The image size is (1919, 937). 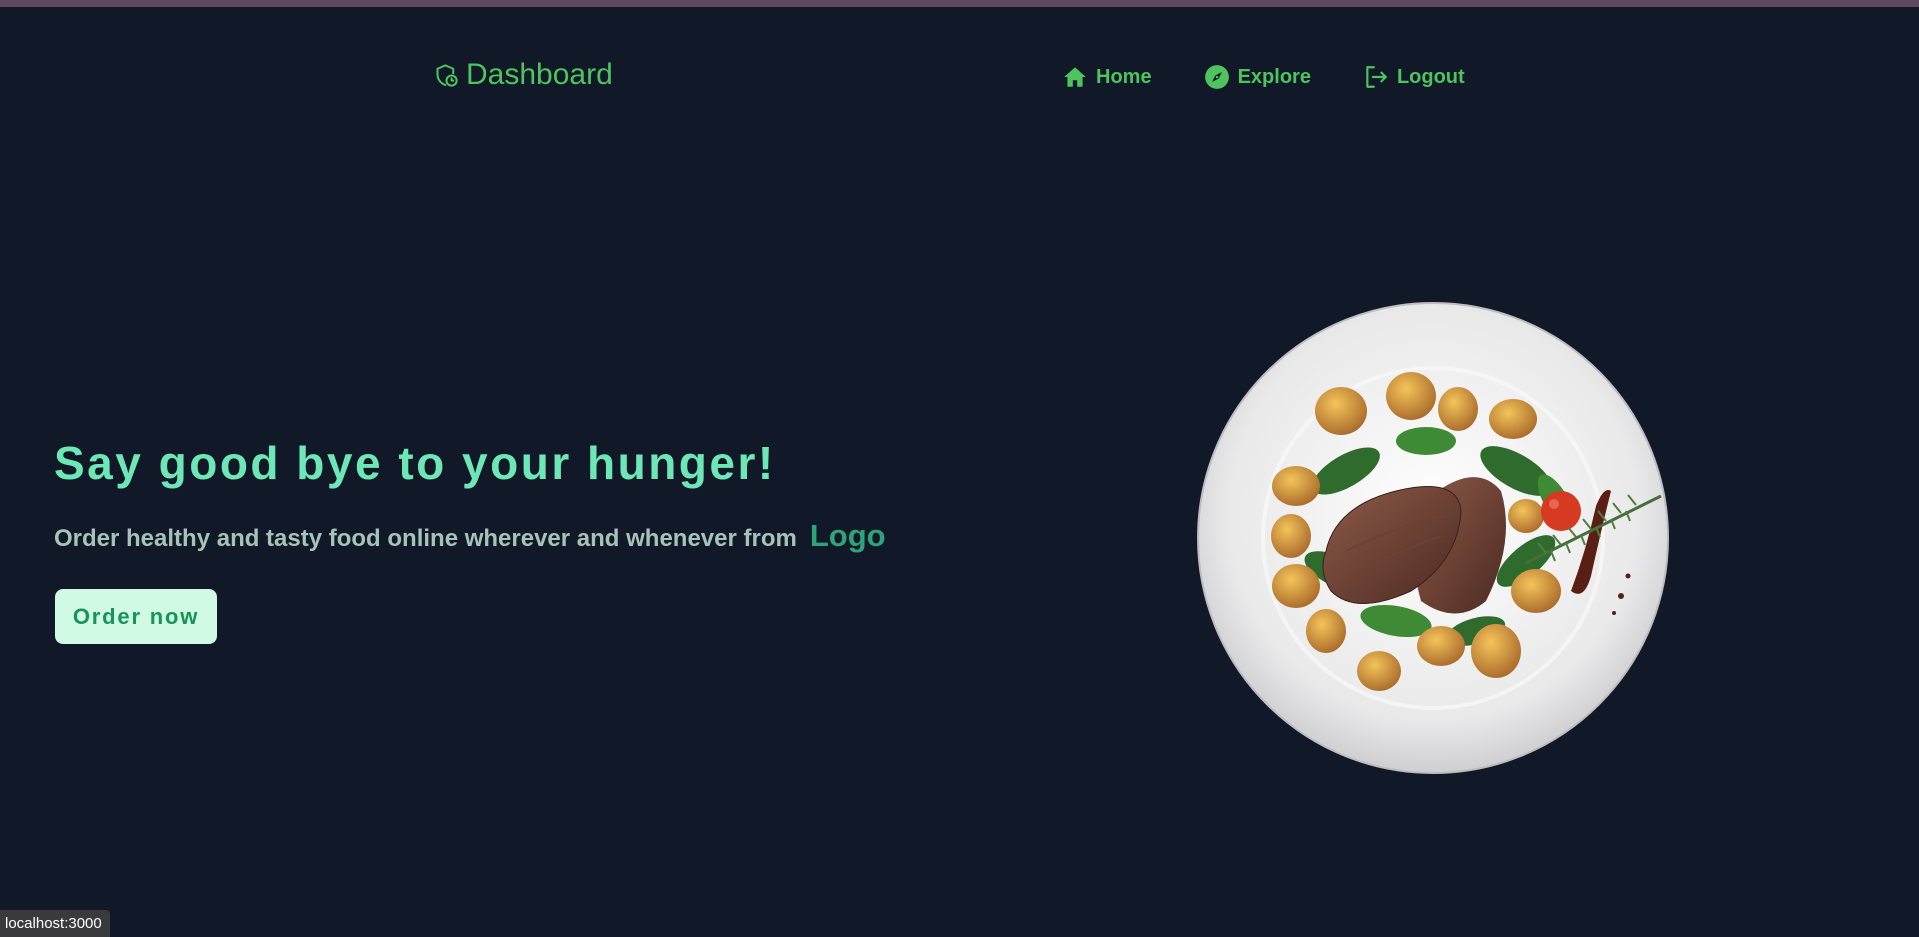 I want to click on cherry-tomato, so click(x=1561, y=511).